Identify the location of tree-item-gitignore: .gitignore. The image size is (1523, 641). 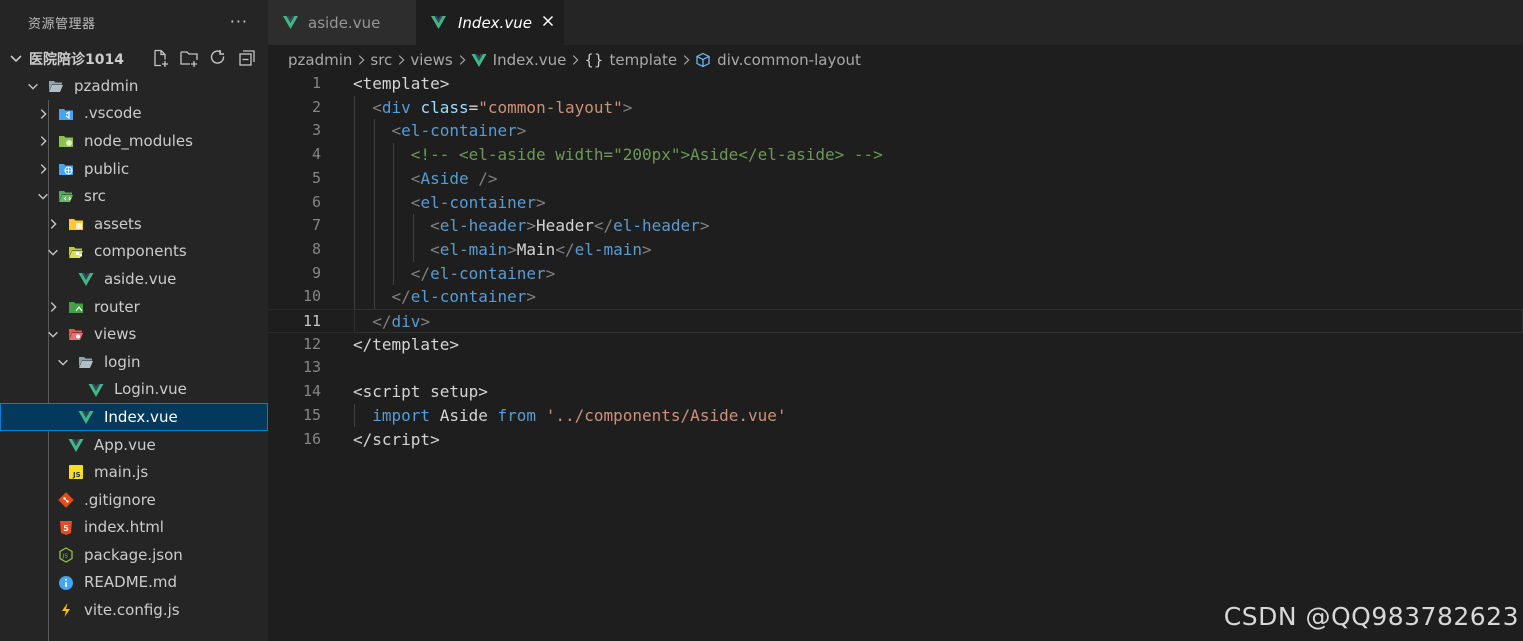
(134, 500).